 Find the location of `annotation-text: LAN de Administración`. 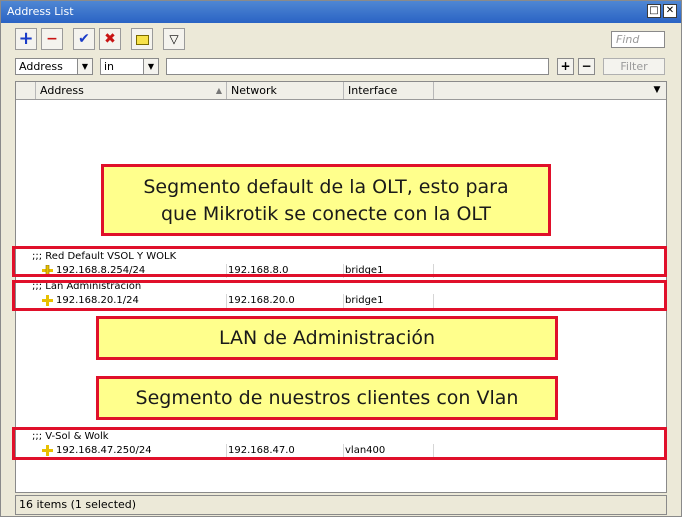

annotation-text: LAN de Administración is located at coordinates (327, 338).